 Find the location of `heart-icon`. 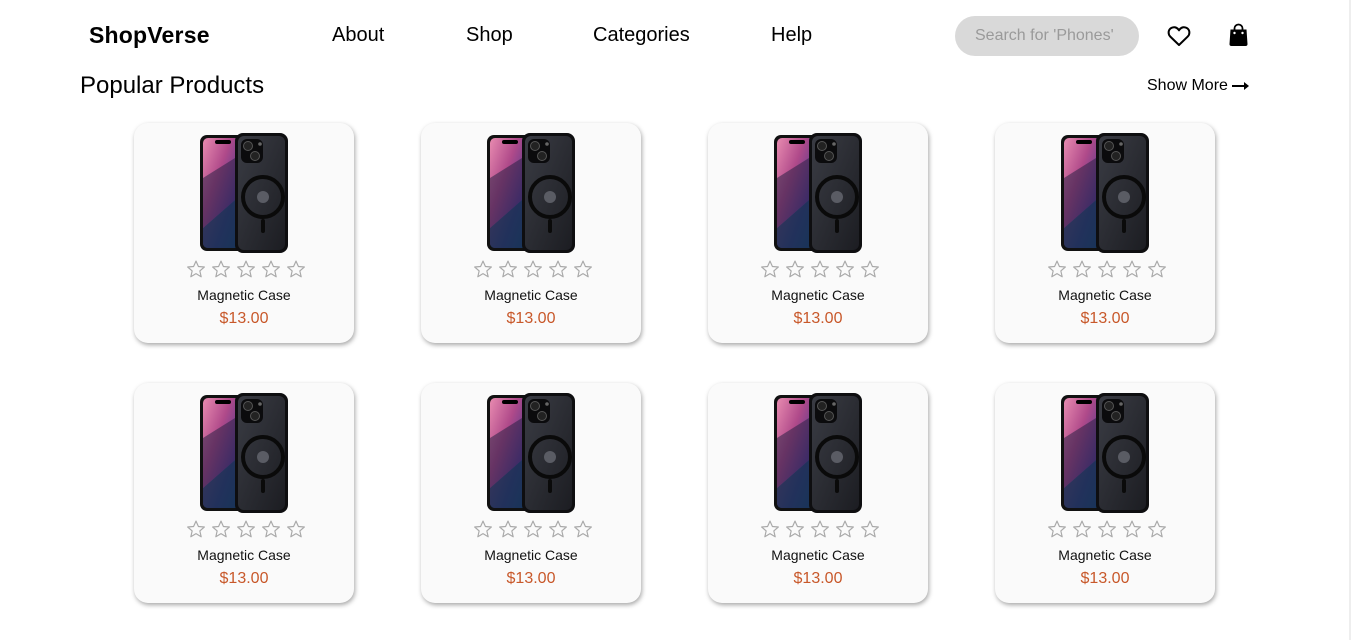

heart-icon is located at coordinates (1179, 36).